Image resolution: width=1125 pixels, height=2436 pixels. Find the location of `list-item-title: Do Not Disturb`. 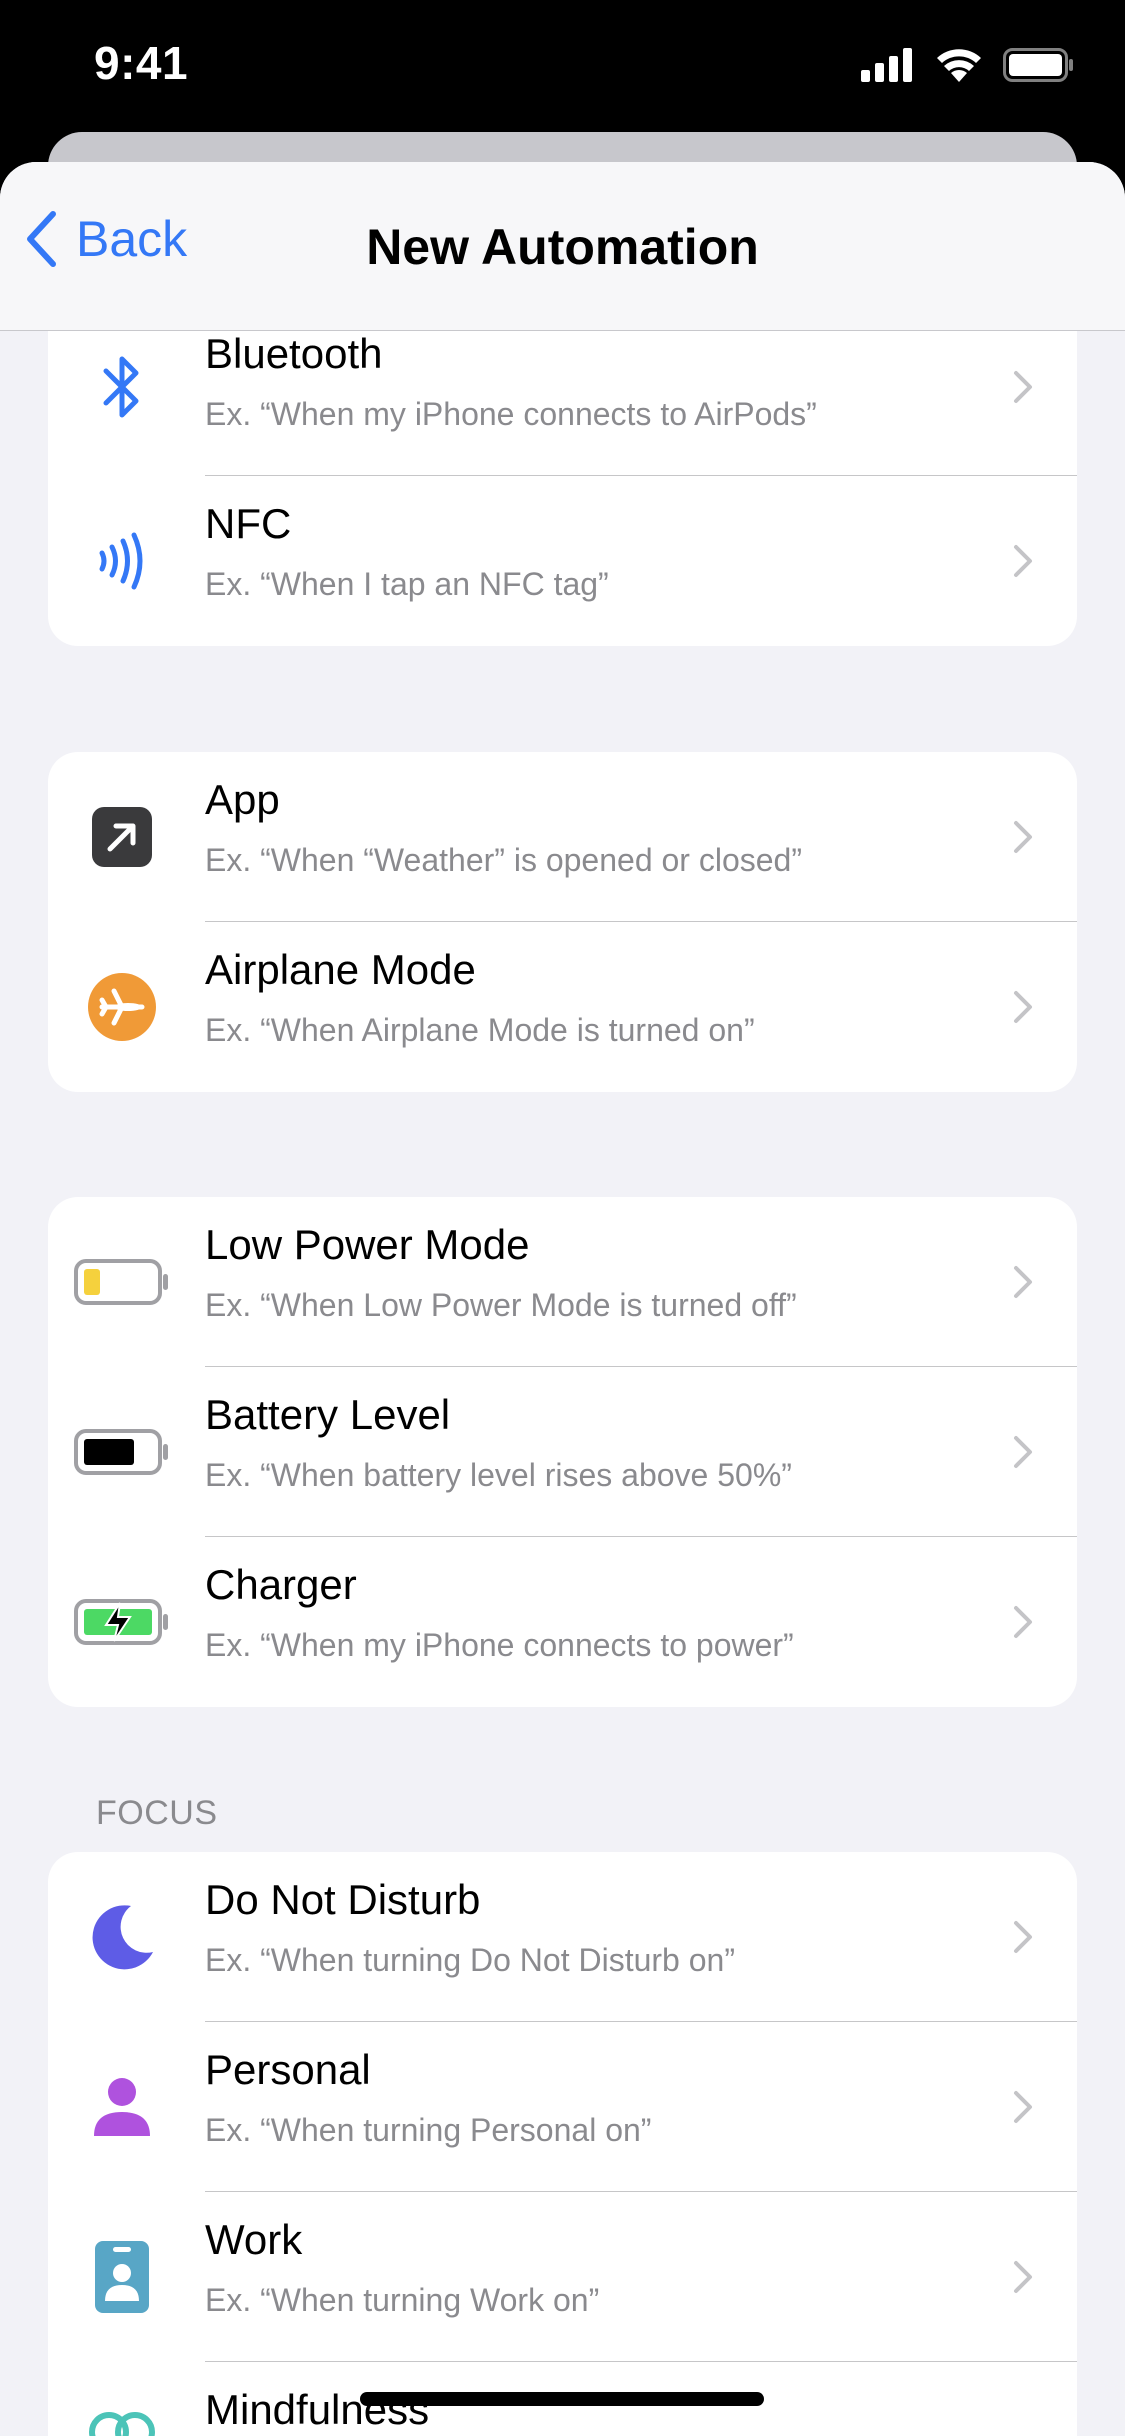

list-item-title: Do Not Disturb is located at coordinates (343, 1899).